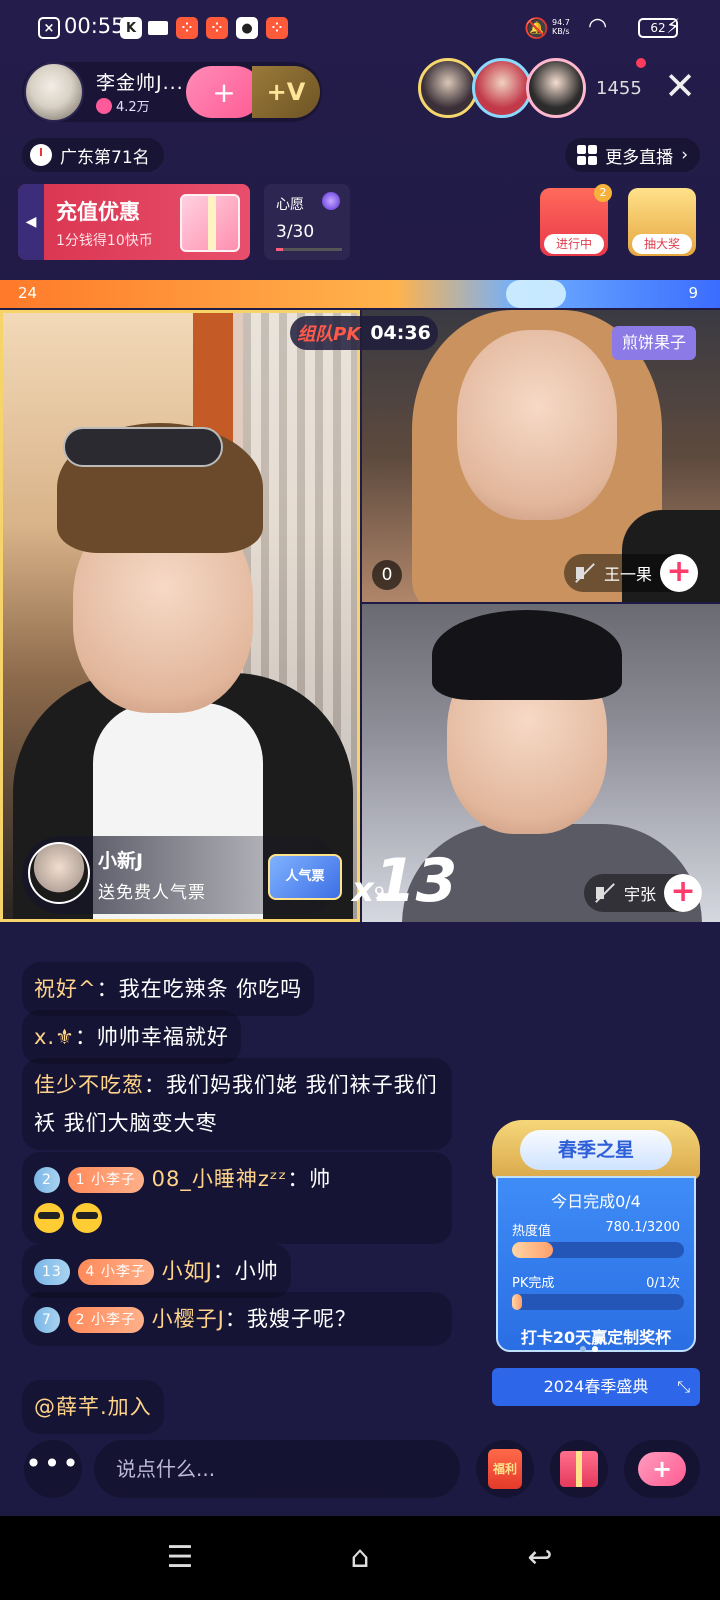 This screenshot has height=1600, width=720. I want to click on welfare-icon: 福利, so click(505, 1469).